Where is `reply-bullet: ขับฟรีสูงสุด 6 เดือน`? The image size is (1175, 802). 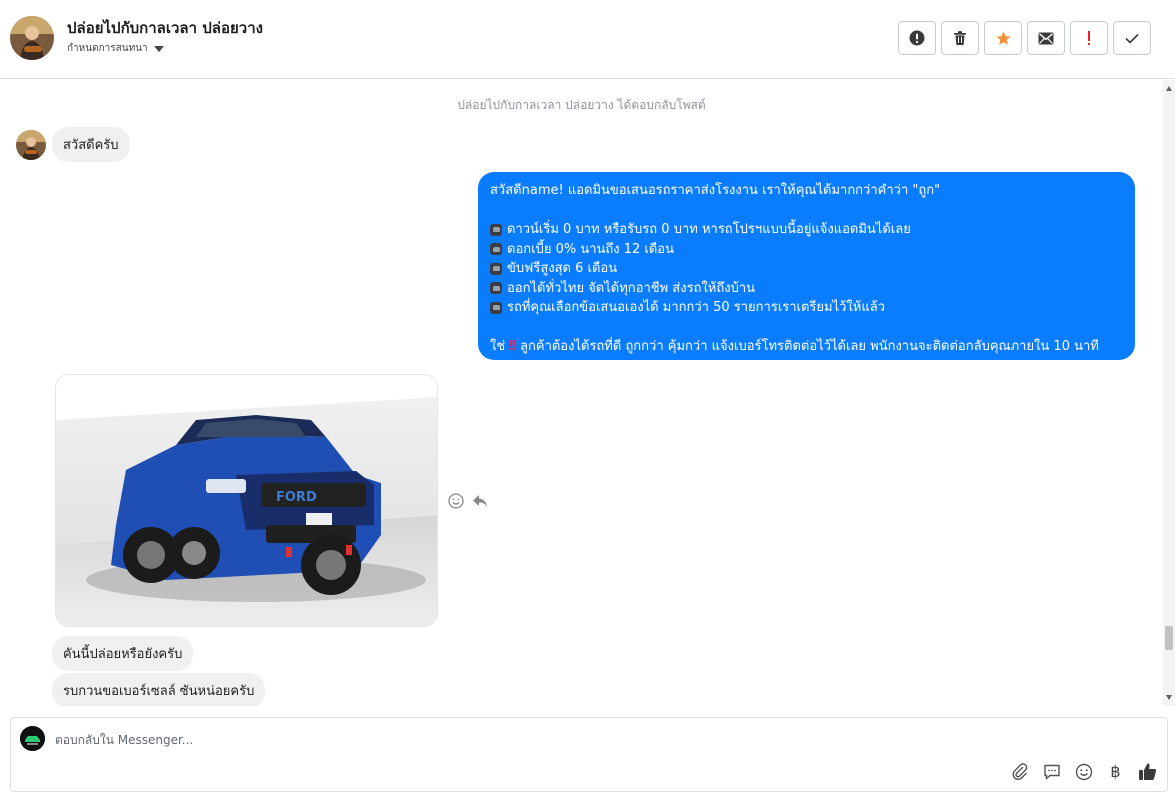 reply-bullet: ขับฟรีสูงสุด 6 เดือน is located at coordinates (806, 269).